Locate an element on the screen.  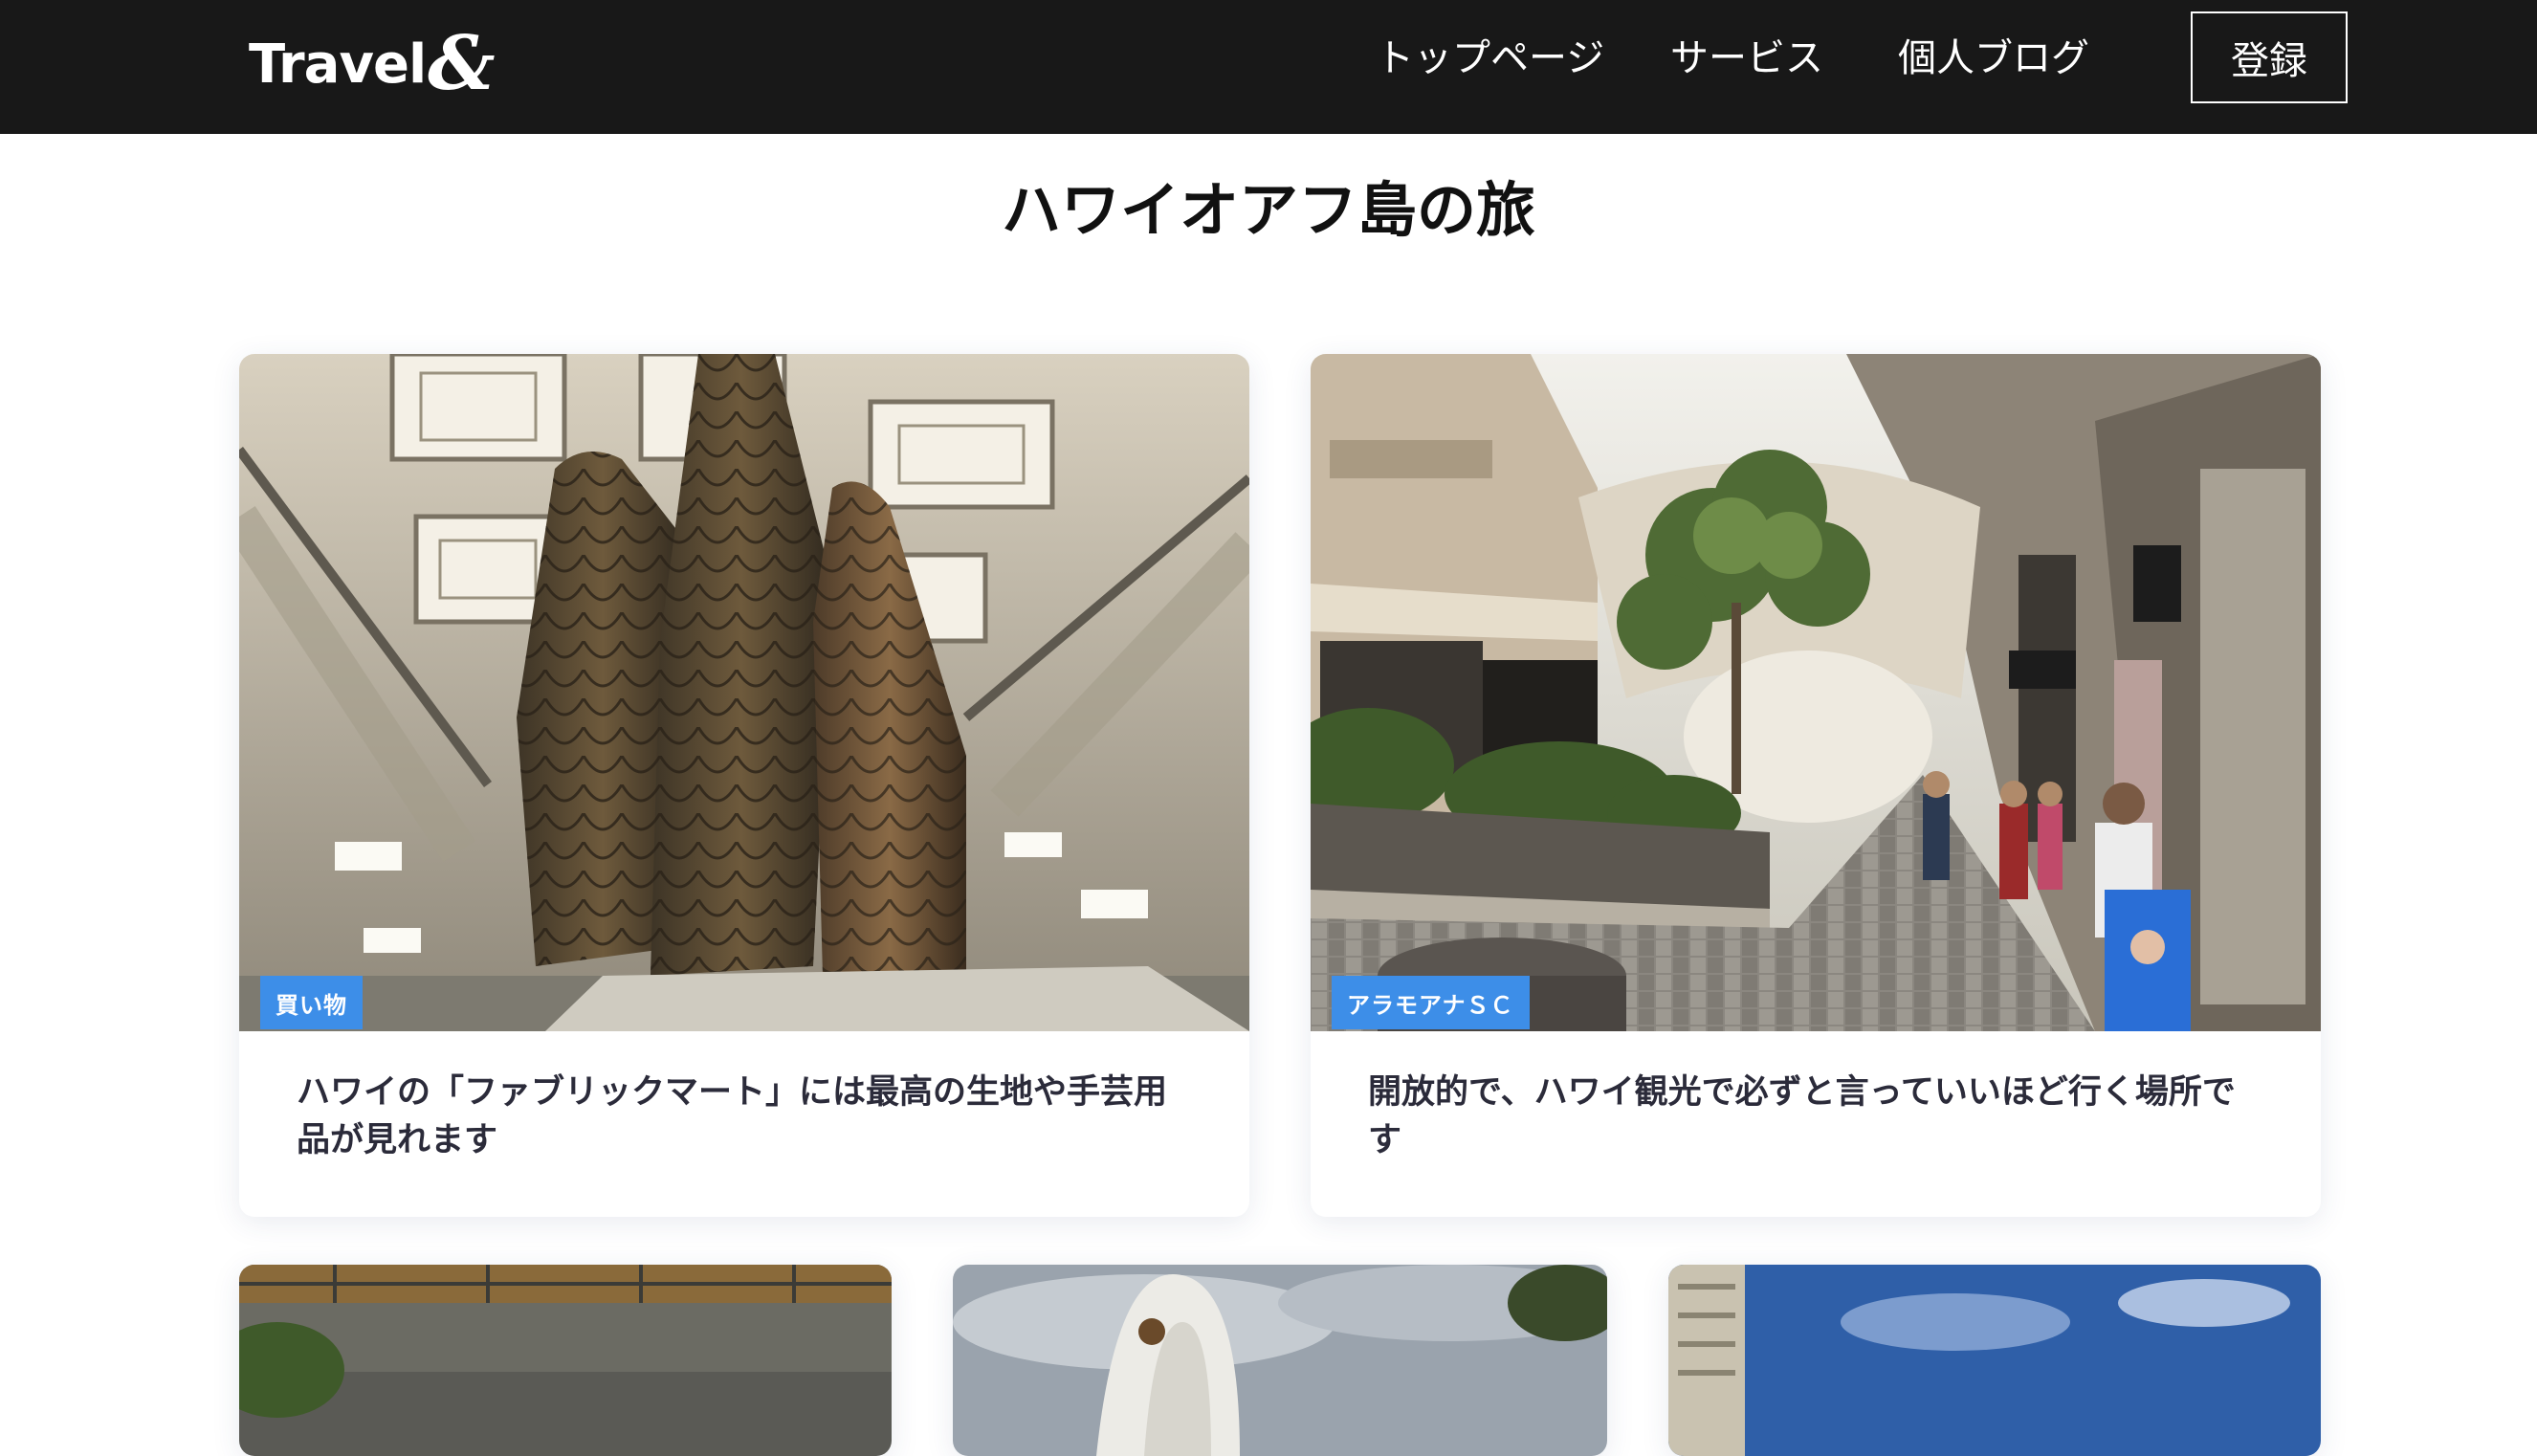
category-badge: アラモアナＳＣ is located at coordinates (1431, 1003).